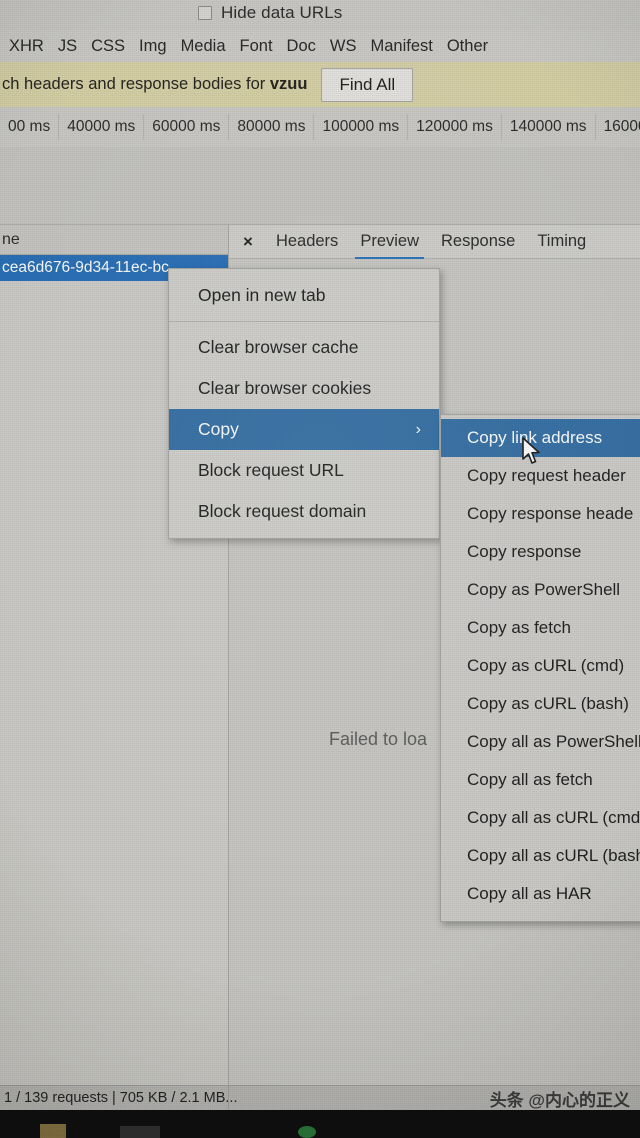 The height and width of the screenshot is (1138, 640). Describe the element at coordinates (304, 295) in the screenshot. I see `menu-item-open-in-new-tab: Open in new tab` at that location.